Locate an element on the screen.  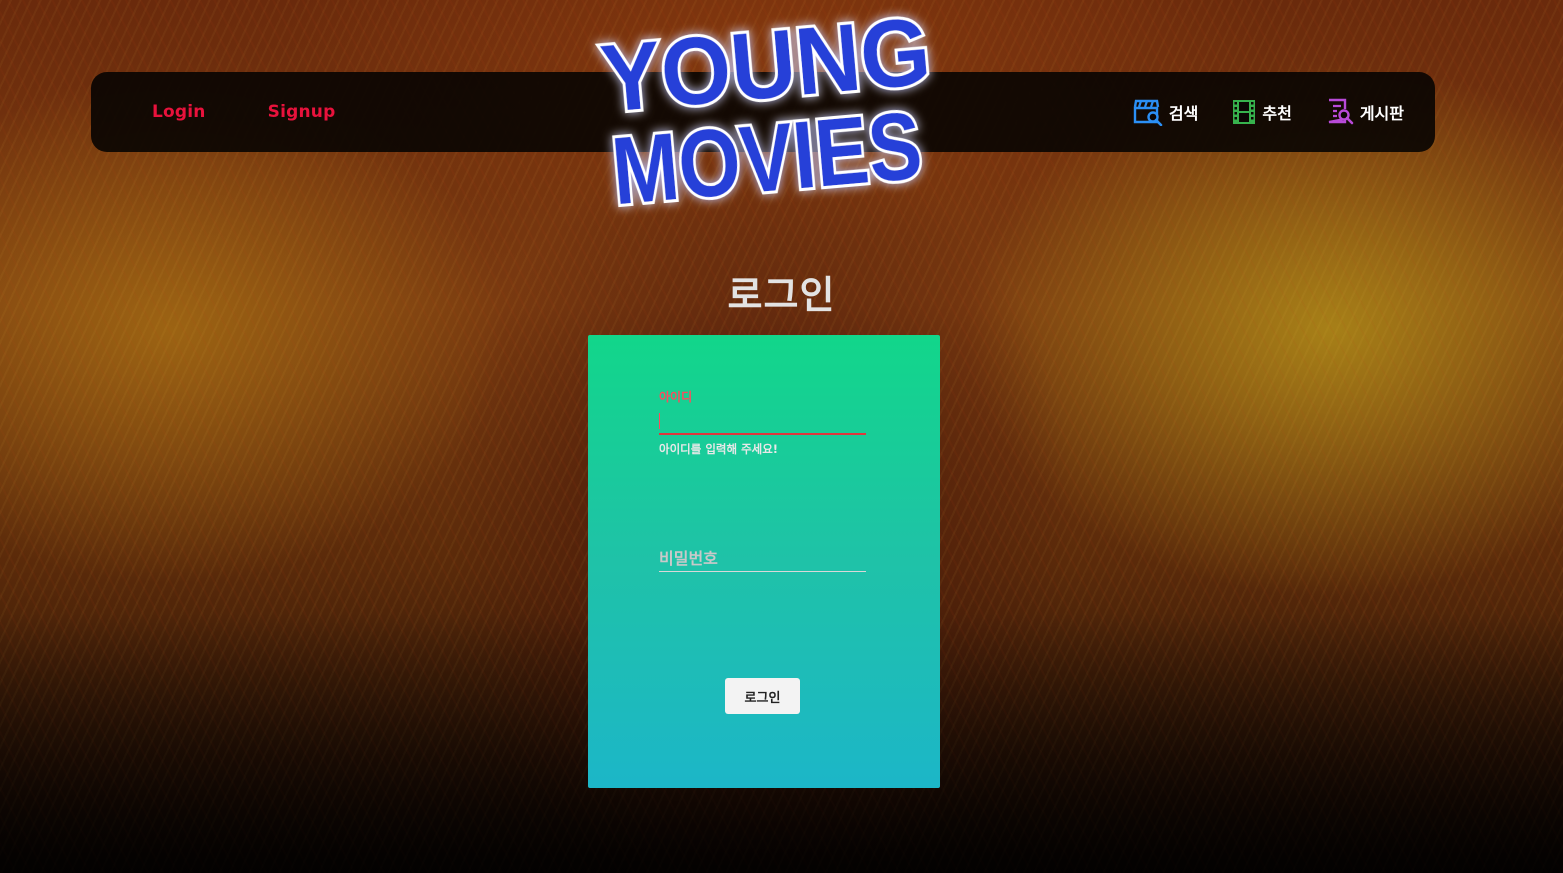
clapper-search-icon is located at coordinates (1148, 112).